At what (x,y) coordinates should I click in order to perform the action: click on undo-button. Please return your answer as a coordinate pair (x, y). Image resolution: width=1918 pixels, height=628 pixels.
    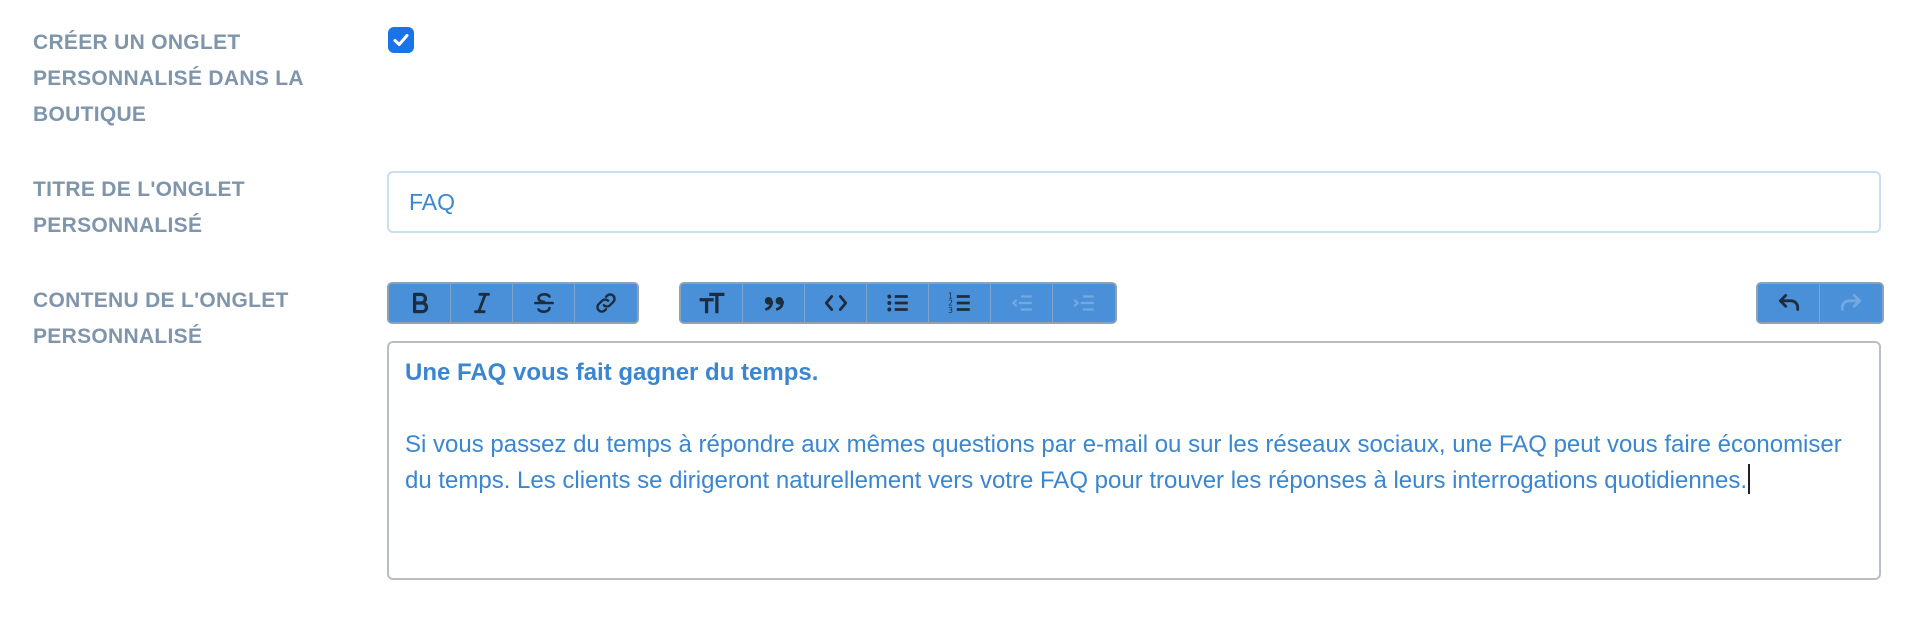
    Looking at the image, I should click on (1789, 303).